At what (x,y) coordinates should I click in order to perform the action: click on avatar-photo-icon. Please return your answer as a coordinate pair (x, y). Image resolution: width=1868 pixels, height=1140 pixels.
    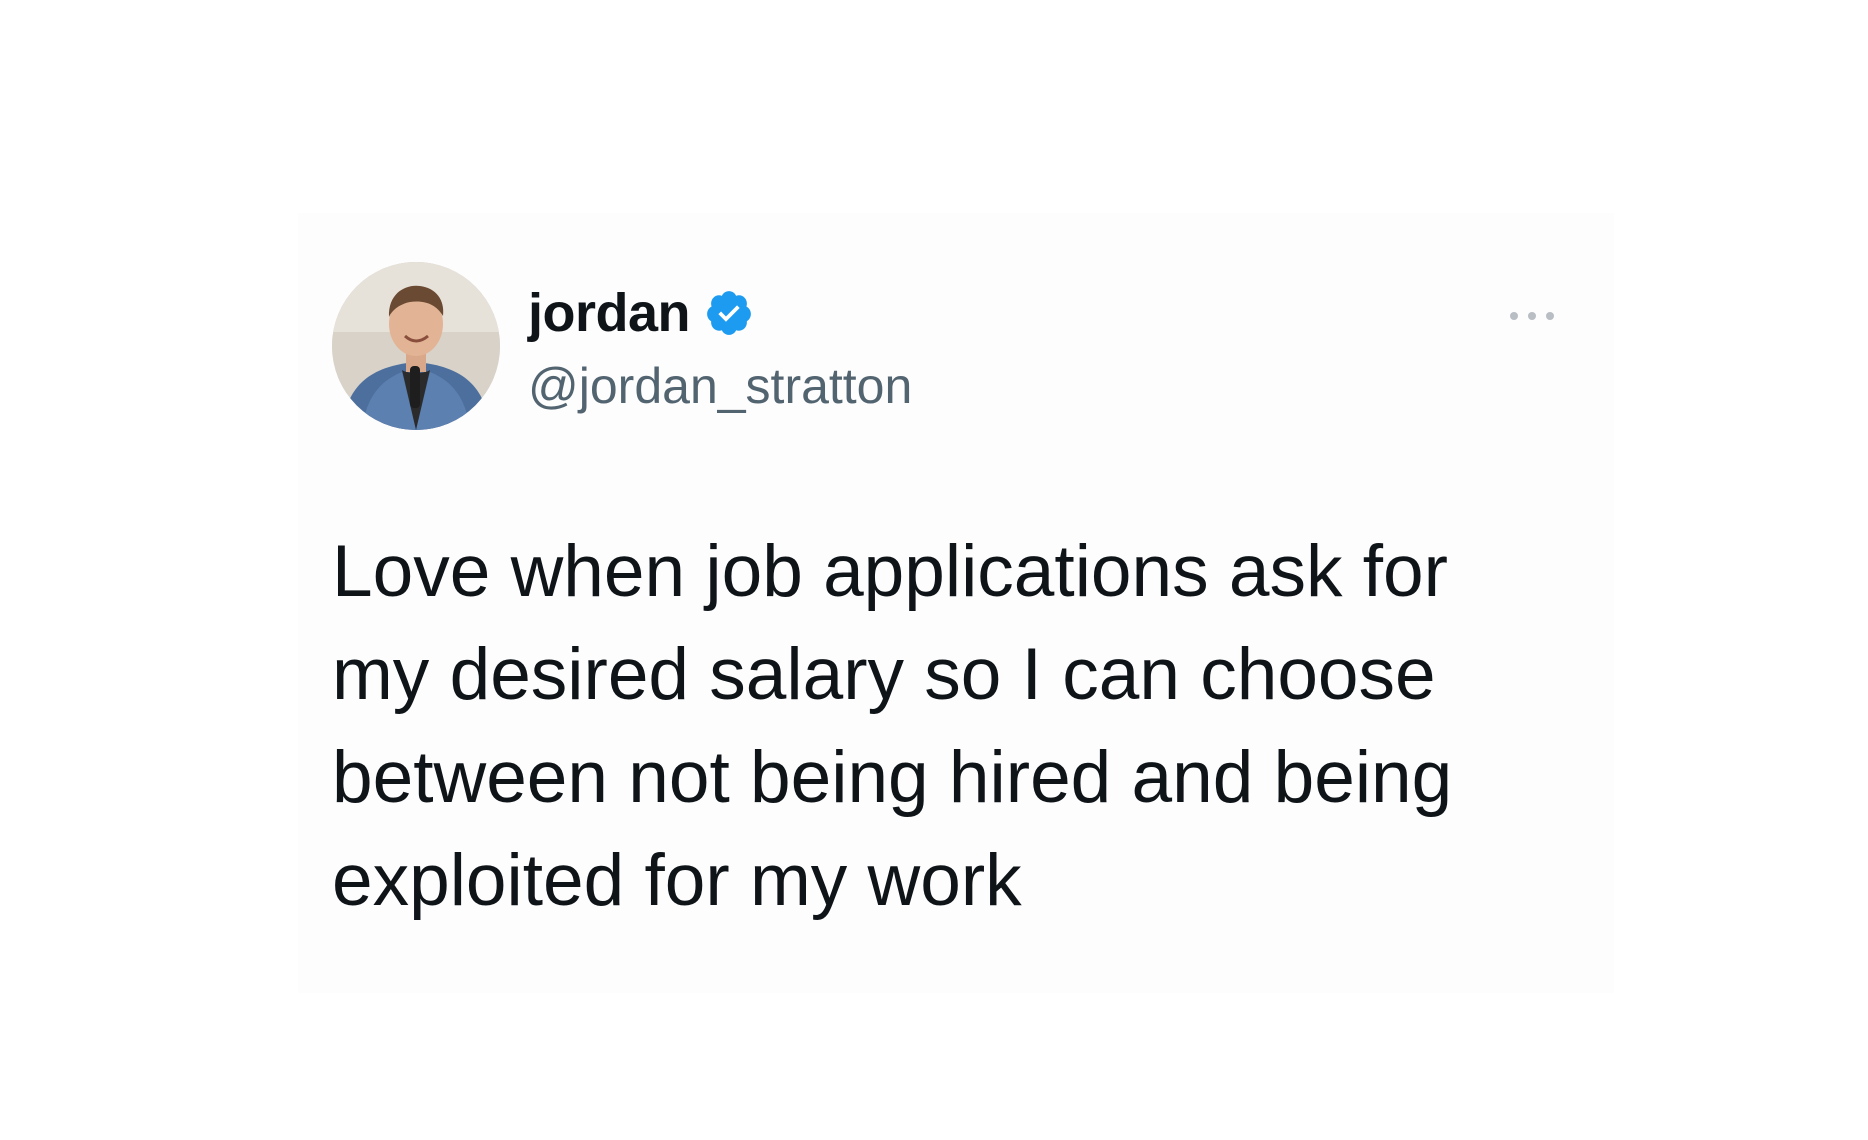
    Looking at the image, I should click on (416, 346).